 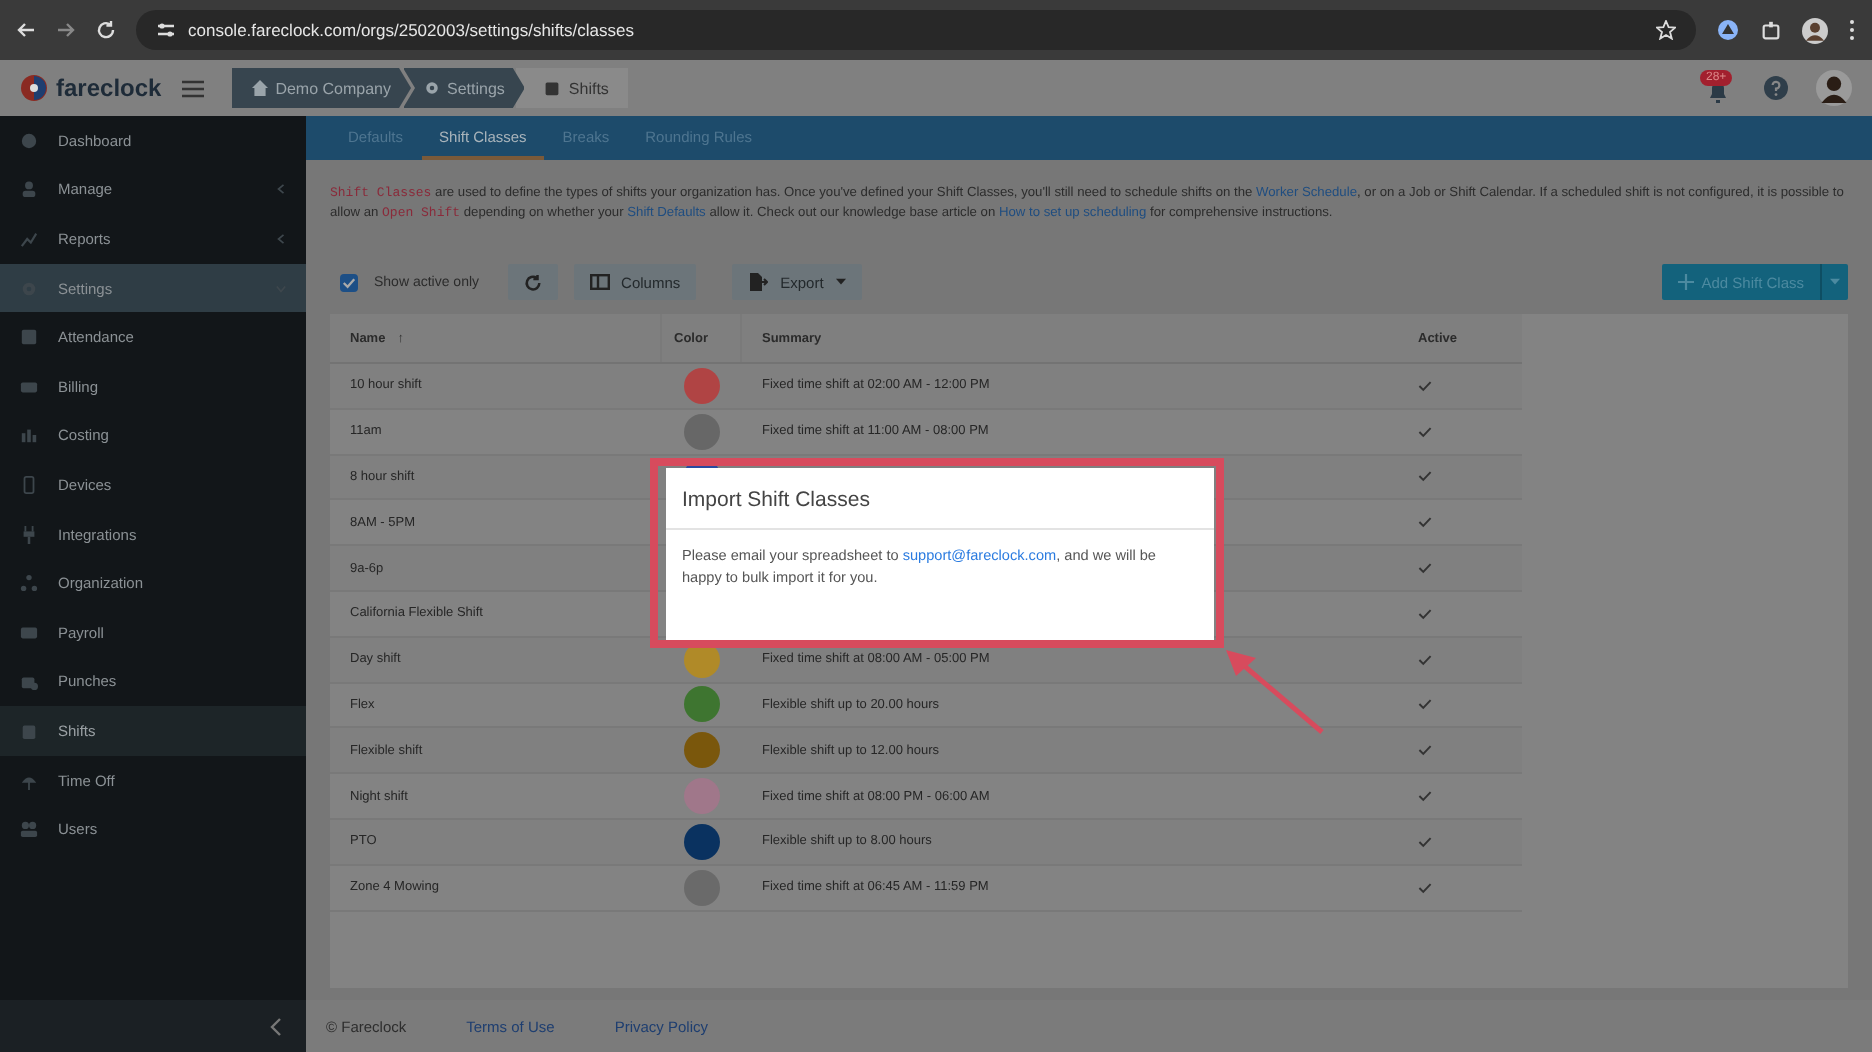 What do you see at coordinates (349, 282) in the screenshot?
I see `checkbox` at bounding box center [349, 282].